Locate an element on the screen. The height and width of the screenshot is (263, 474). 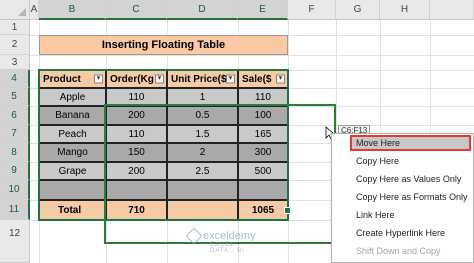
menu-item-move-here: Move Here is located at coordinates (402, 143).